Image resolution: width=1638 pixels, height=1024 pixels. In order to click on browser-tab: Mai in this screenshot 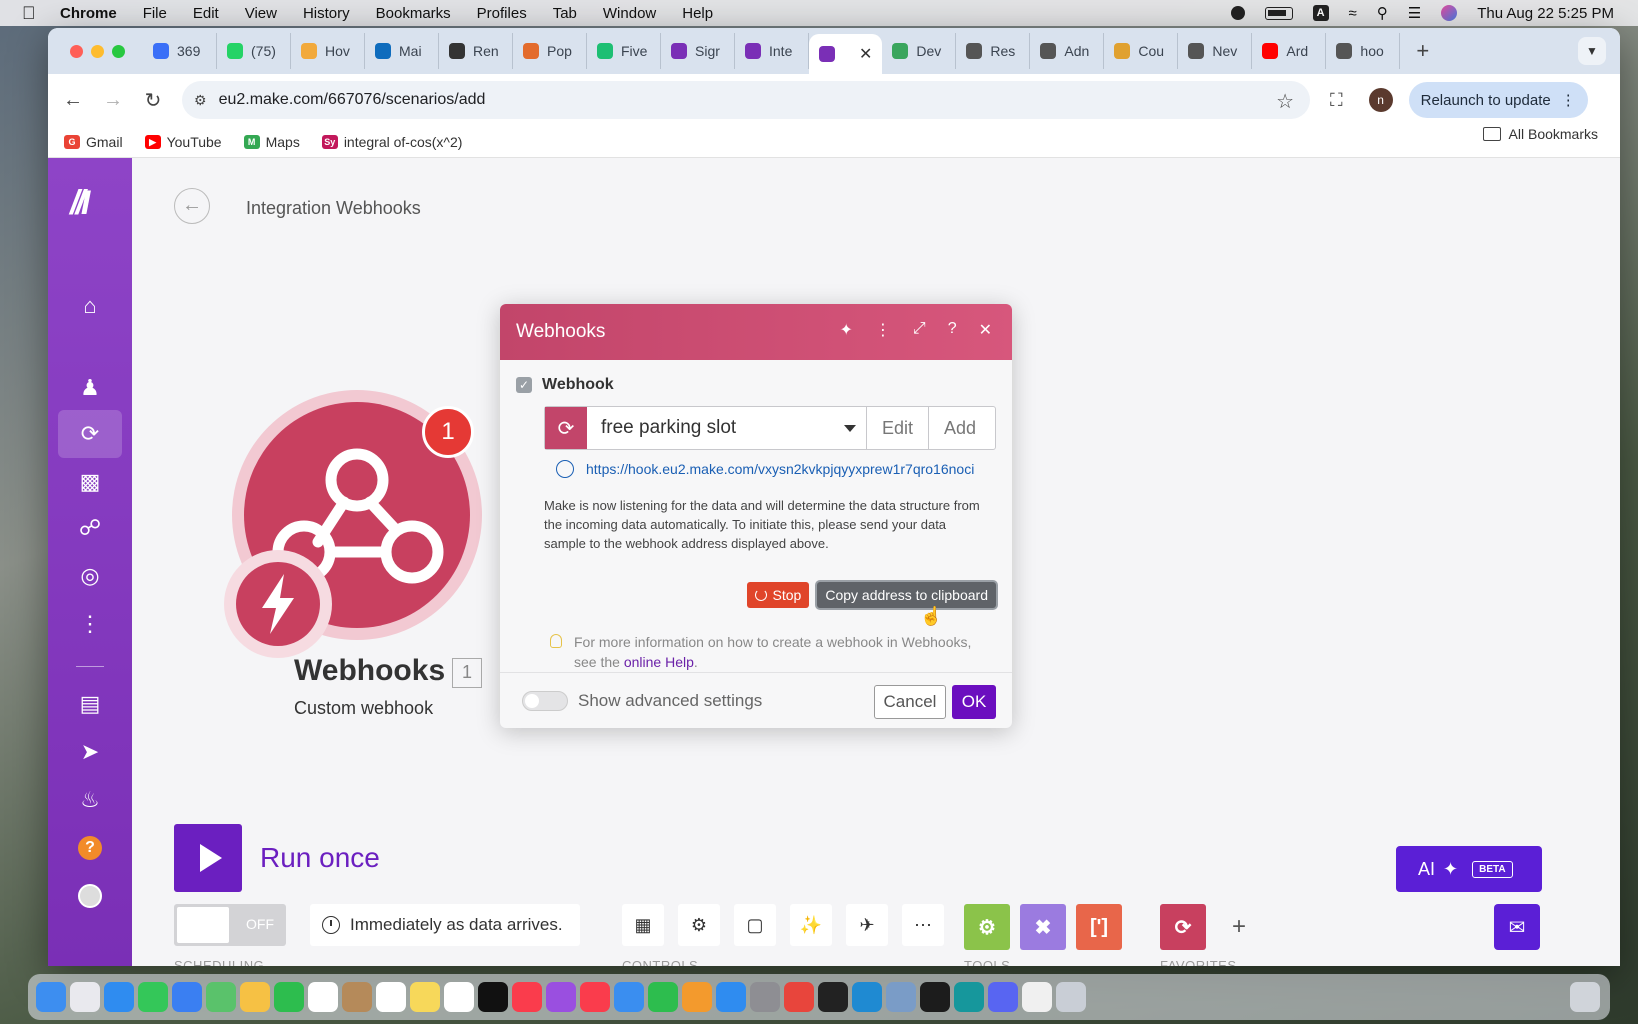, I will do `click(402, 51)`.